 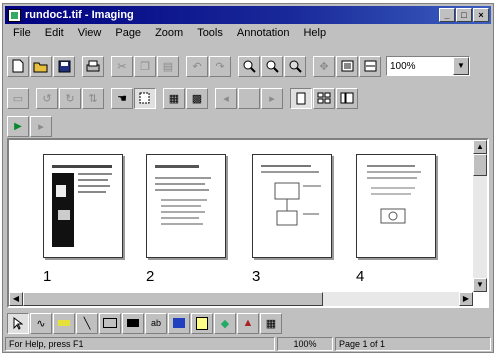 I want to click on select-tool-icon, so click(x=145, y=98).